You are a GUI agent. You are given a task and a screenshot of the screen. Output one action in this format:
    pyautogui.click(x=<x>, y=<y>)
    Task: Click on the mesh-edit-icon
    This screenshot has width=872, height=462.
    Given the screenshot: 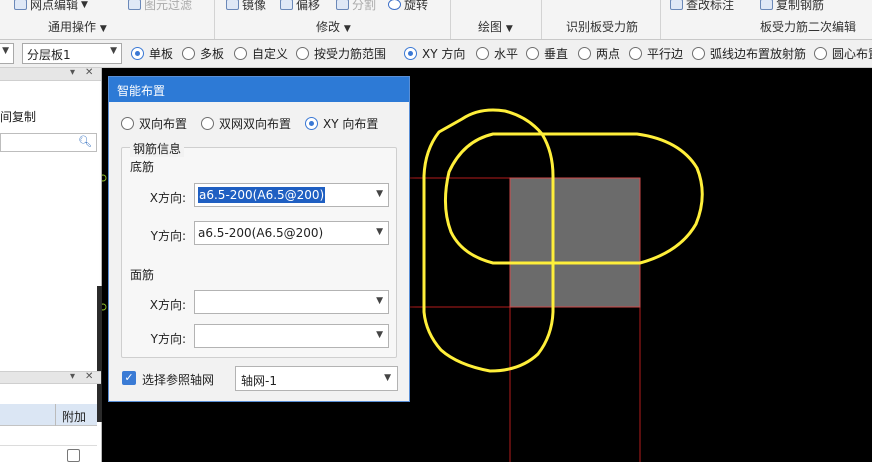 What is the action you would take?
    pyautogui.click(x=20, y=5)
    